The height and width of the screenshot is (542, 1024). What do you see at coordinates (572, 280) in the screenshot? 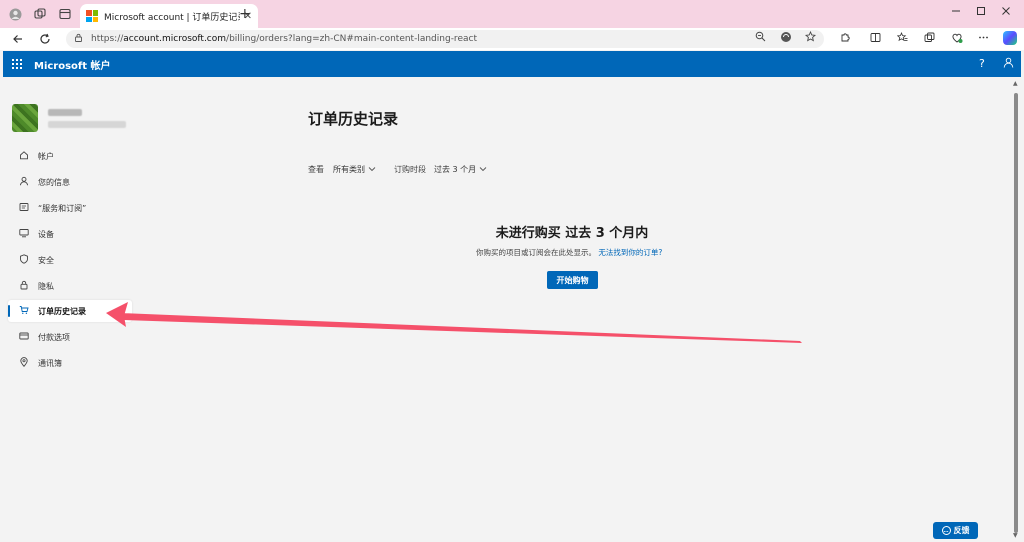
I see `start-shopping-button: 开始购物` at bounding box center [572, 280].